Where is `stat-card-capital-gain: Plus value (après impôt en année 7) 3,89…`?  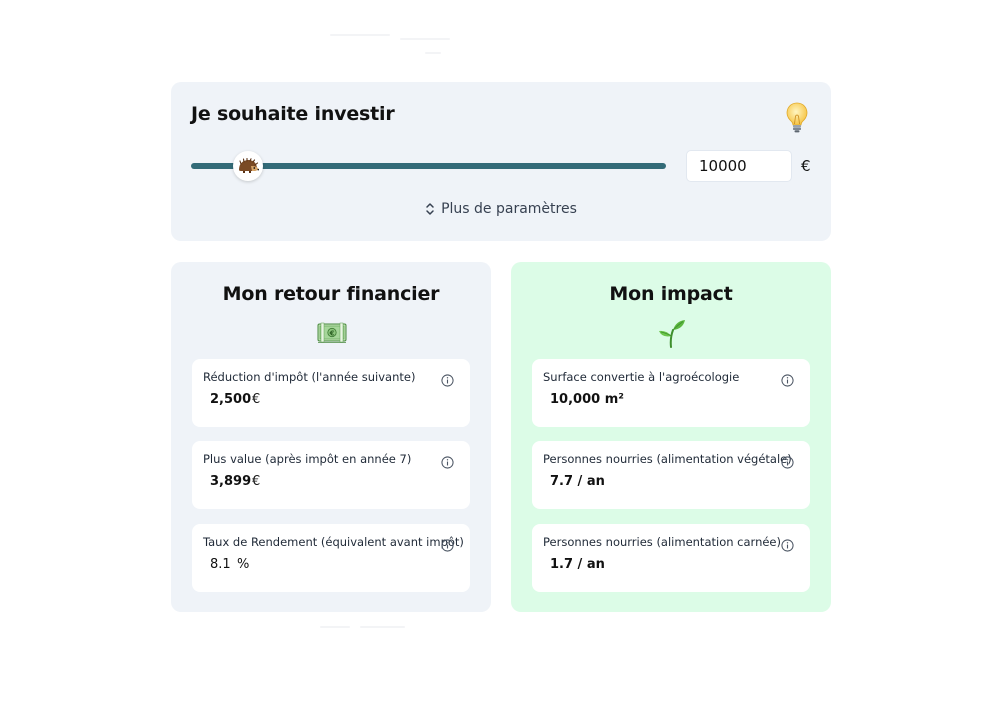 stat-card-capital-gain: Plus value (après impôt en année 7) 3,89… is located at coordinates (331, 475).